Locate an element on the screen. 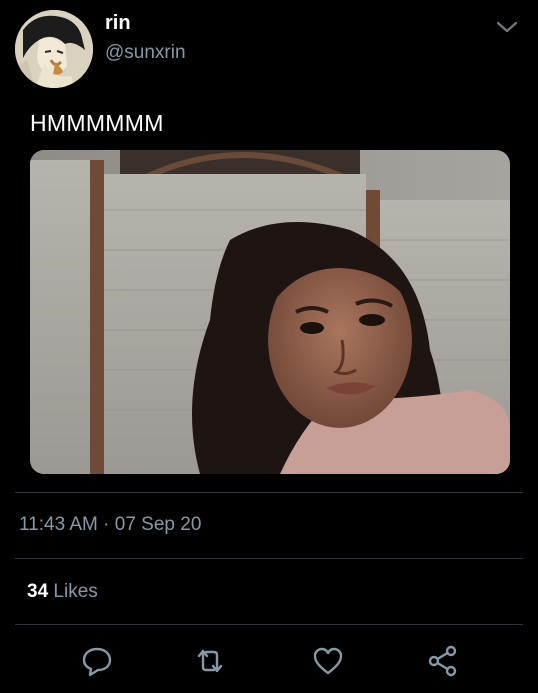  reply-icon is located at coordinates (97, 662).